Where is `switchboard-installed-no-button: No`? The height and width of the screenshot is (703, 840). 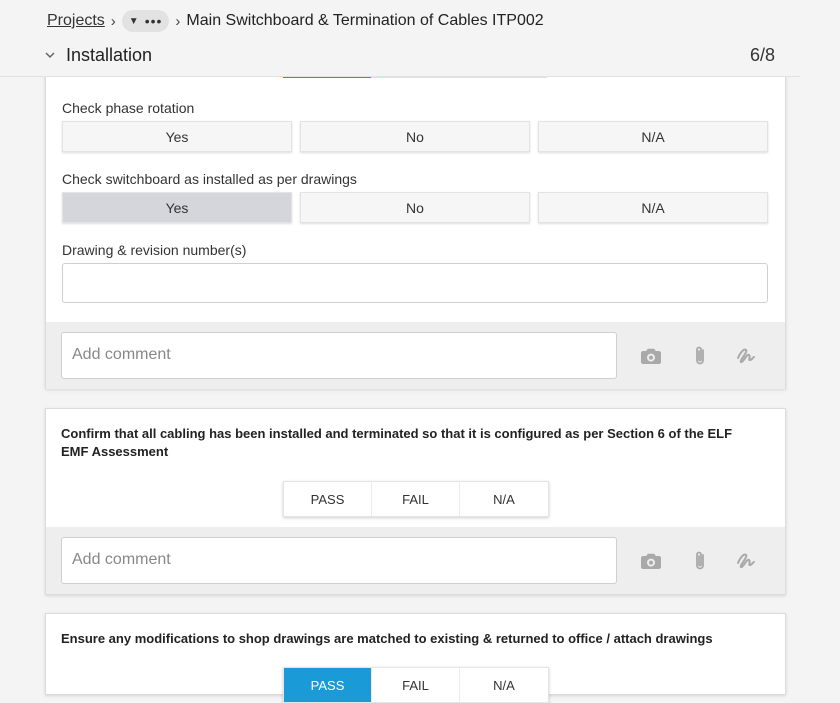 switchboard-installed-no-button: No is located at coordinates (415, 207).